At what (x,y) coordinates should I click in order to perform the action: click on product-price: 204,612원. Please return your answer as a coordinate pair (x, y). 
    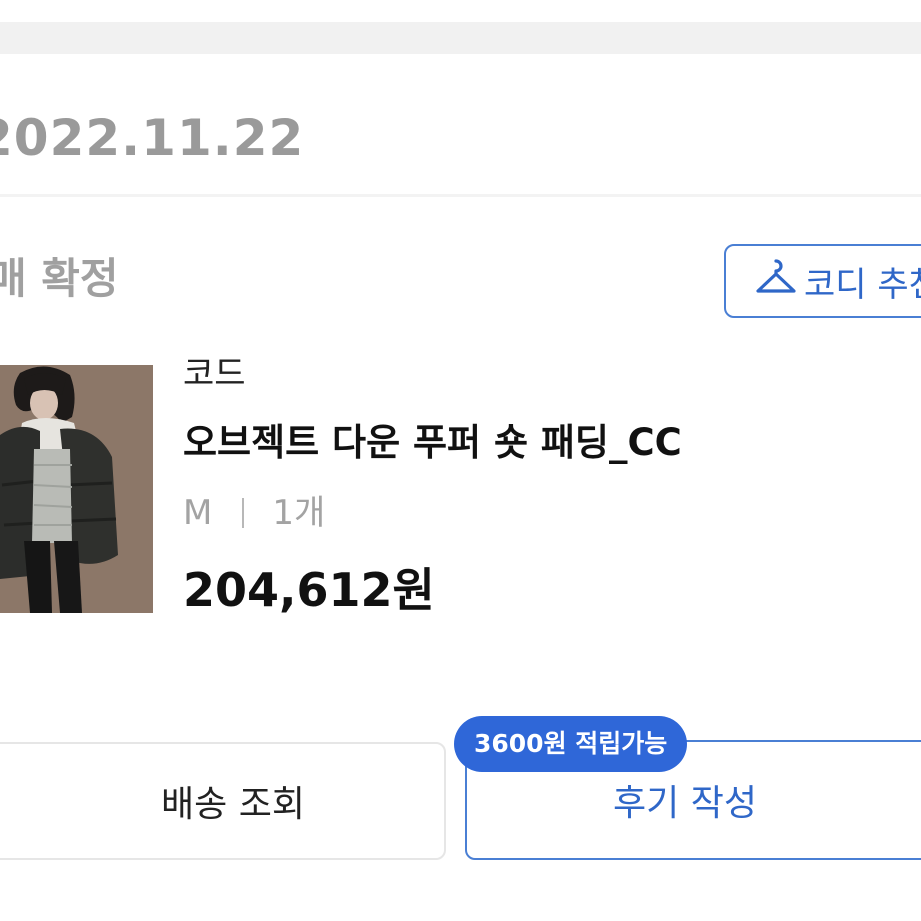
    Looking at the image, I should click on (309, 590).